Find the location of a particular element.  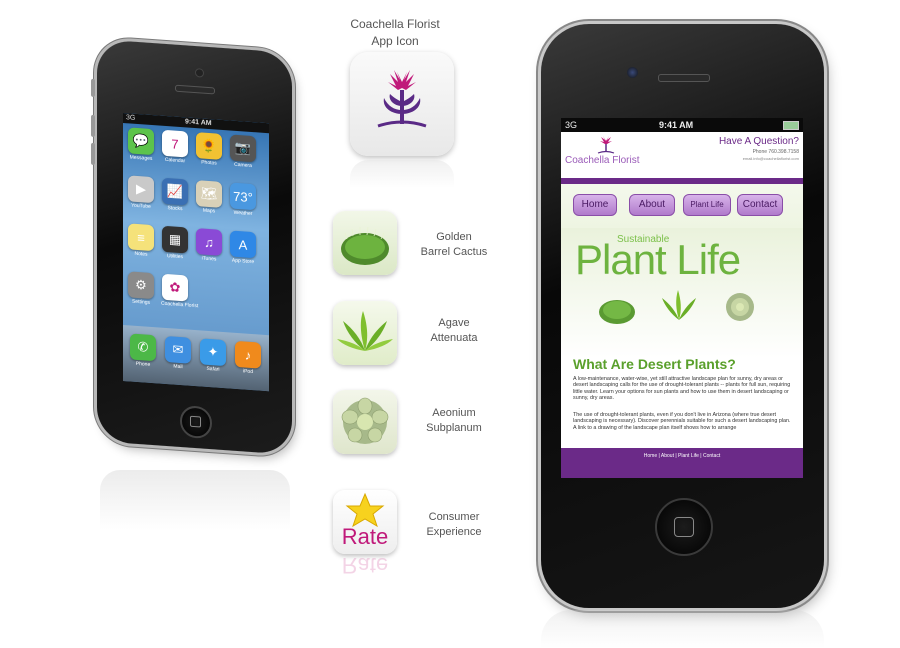

app-youtube: ▶ YouTube is located at coordinates (141, 192).